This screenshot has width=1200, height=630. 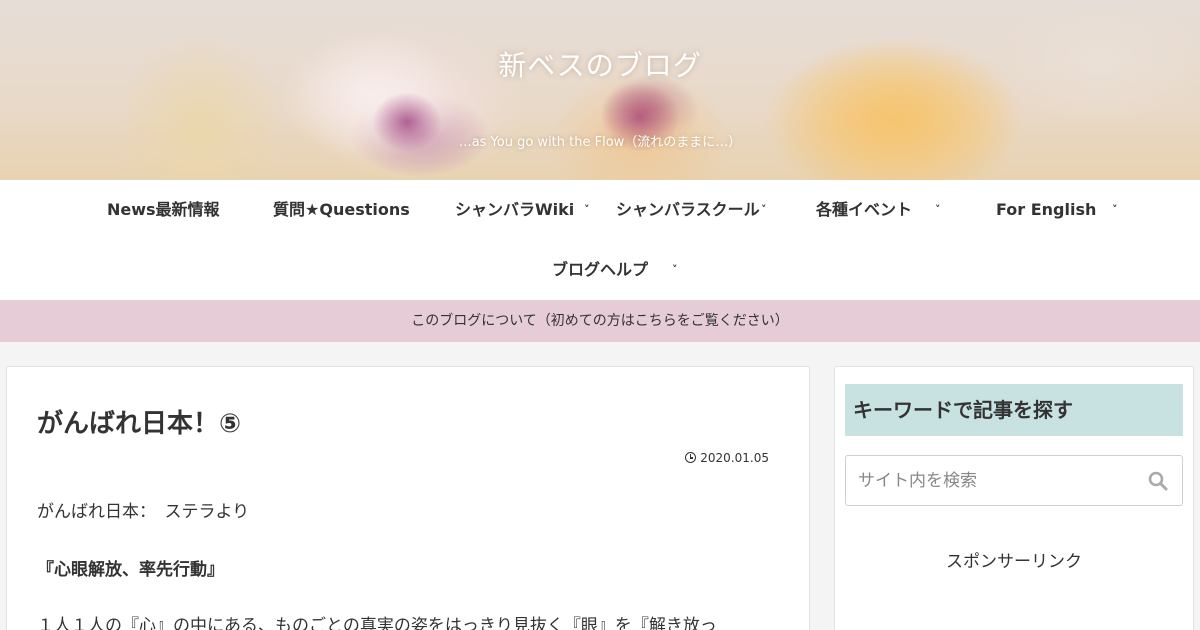 I want to click on search-widget-title: キーワードで記事を探す, so click(x=1014, y=410).